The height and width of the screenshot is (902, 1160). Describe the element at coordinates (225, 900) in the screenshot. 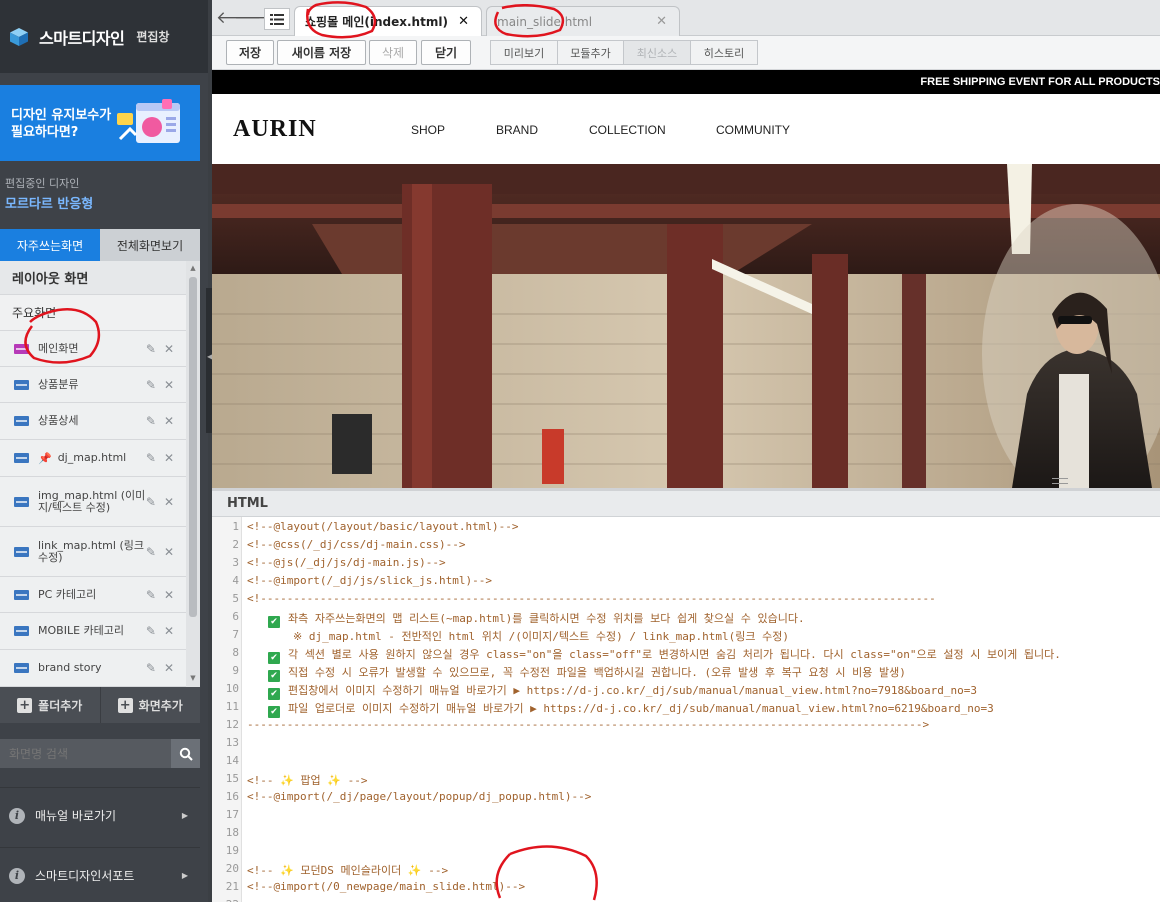

I see `line-number: 22` at that location.